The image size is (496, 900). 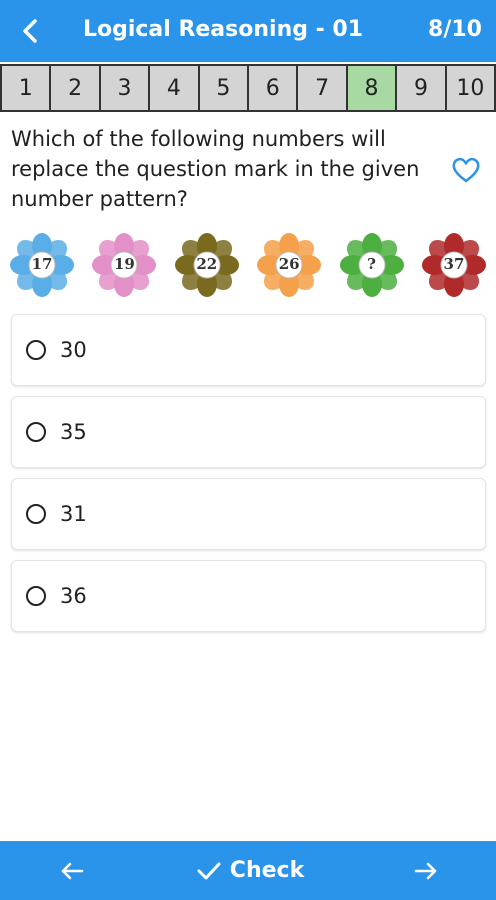 I want to click on question-counter: 8/10, so click(x=455, y=29).